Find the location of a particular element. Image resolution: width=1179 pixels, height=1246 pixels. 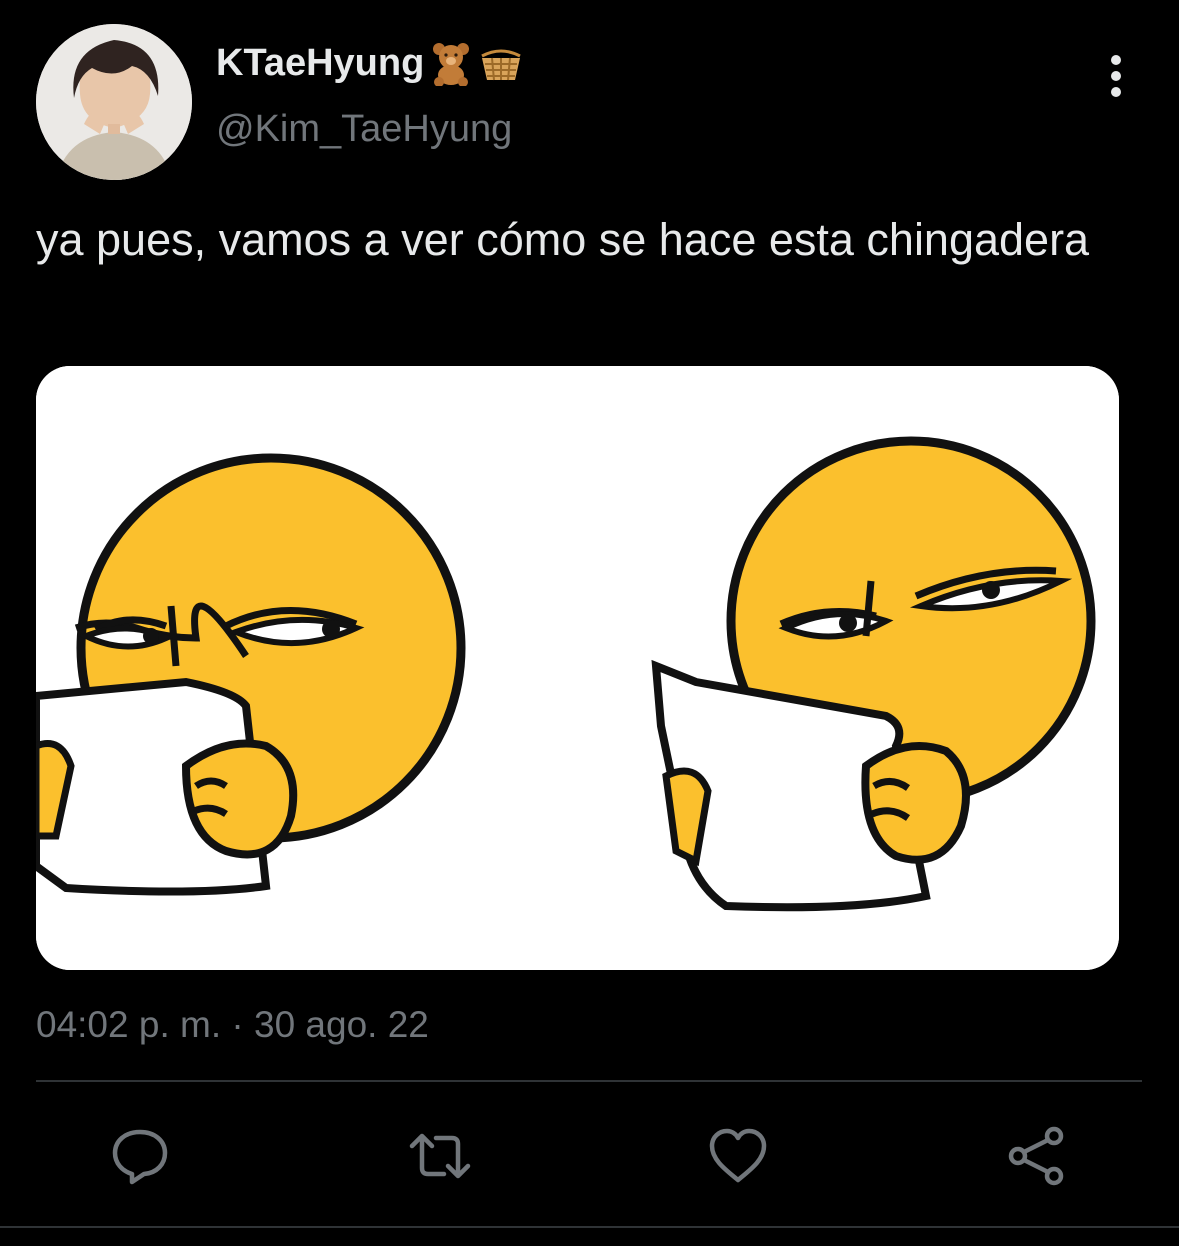

reply-icon is located at coordinates (140, 1157).